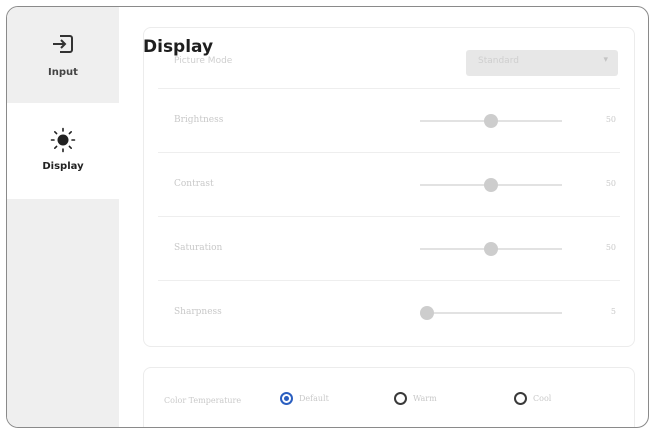 The image size is (657, 434). Describe the element at coordinates (198, 248) in the screenshot. I see `slider-label: Saturation` at that location.